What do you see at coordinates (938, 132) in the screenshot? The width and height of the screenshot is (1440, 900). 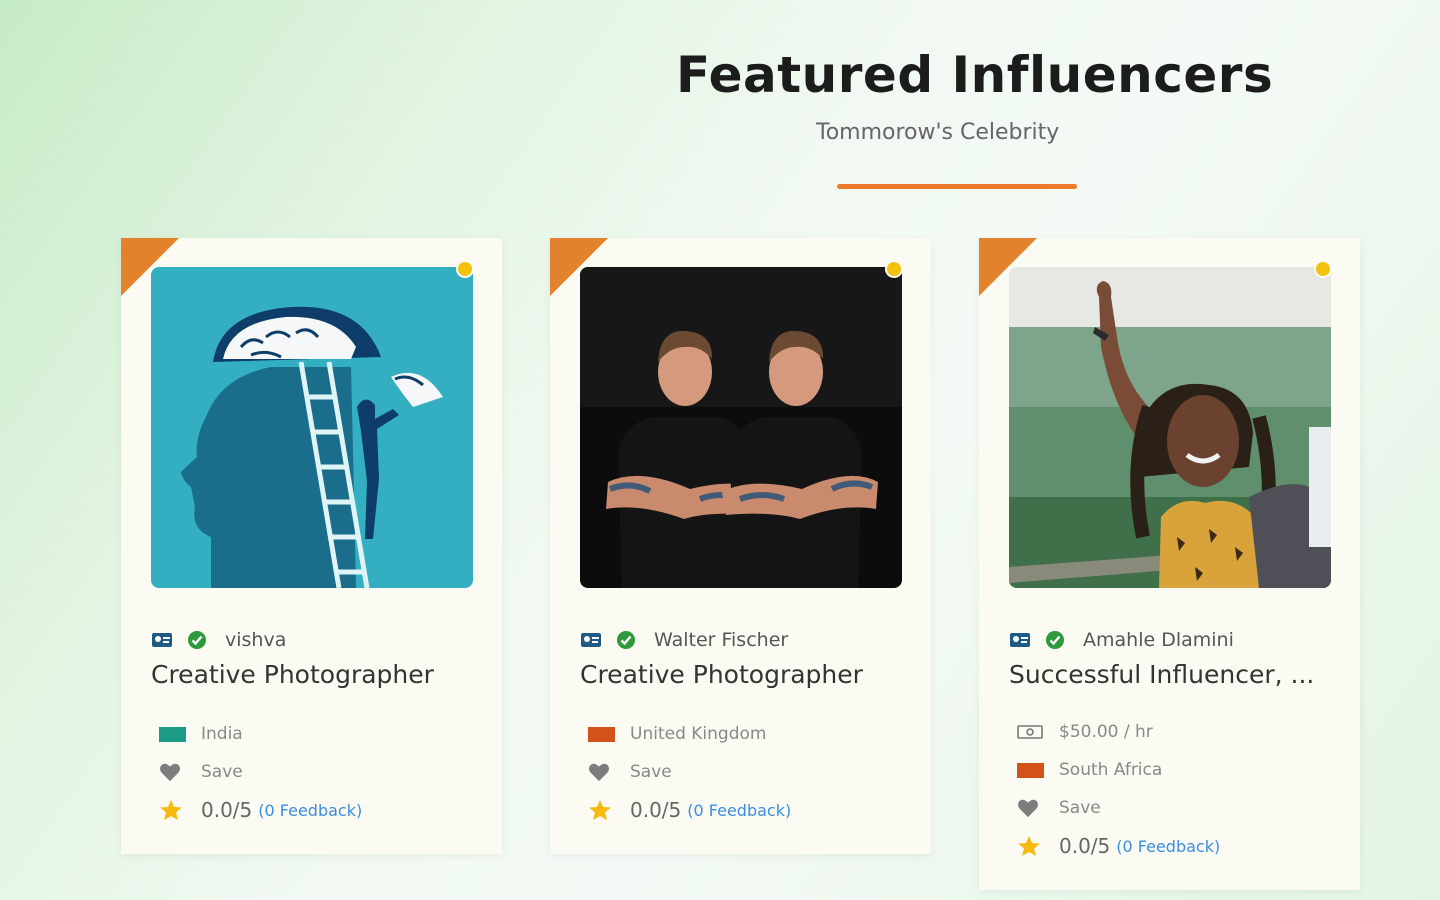 I see `section-subtitle: Tommorow's Celebrity` at bounding box center [938, 132].